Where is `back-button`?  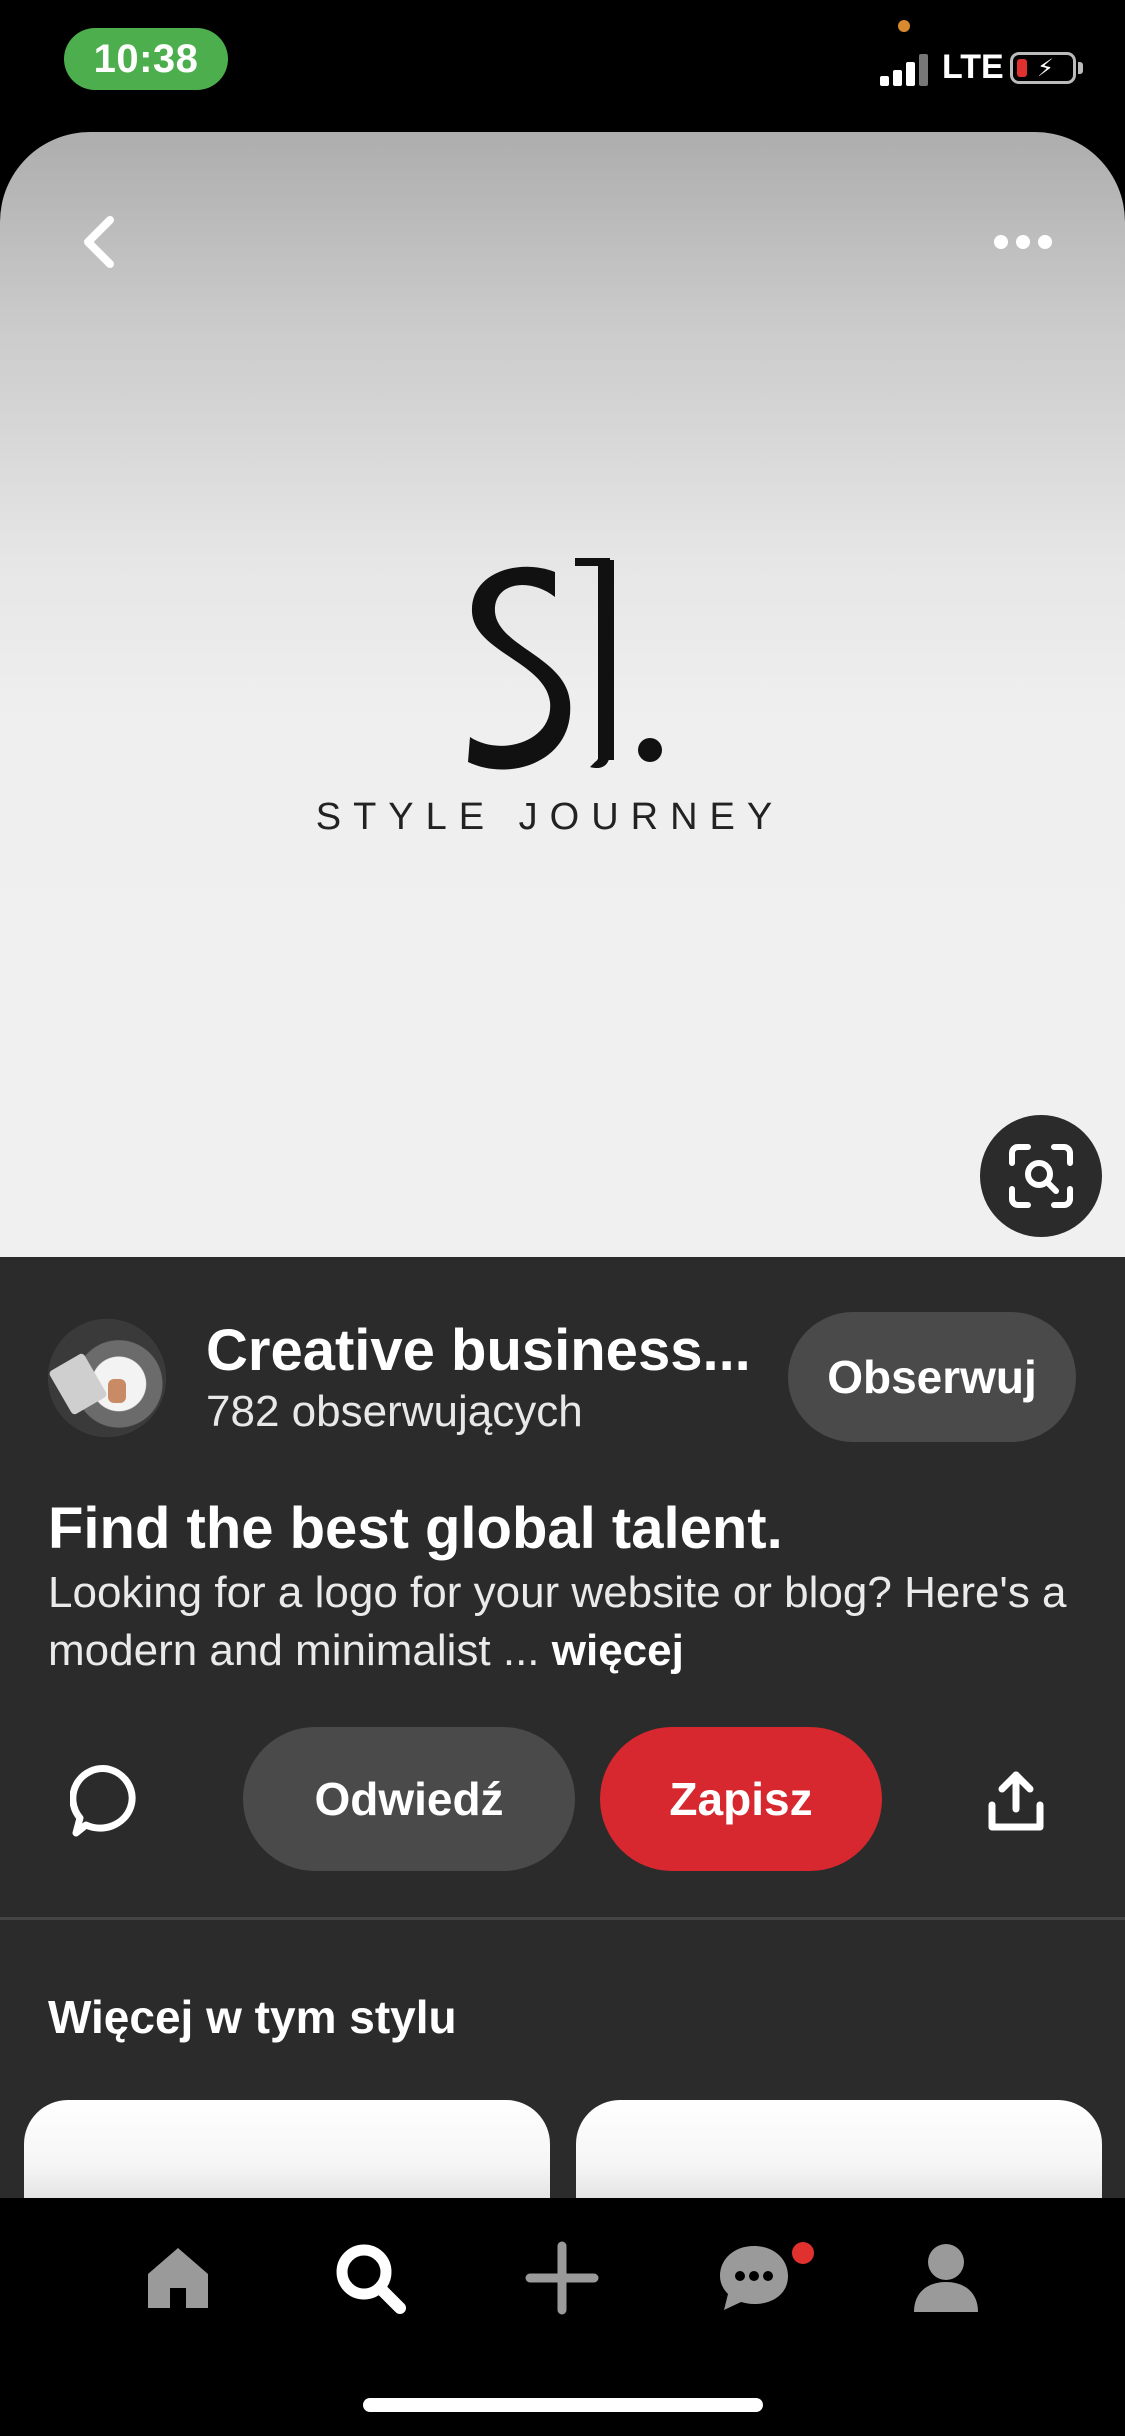
back-button is located at coordinates (100, 242).